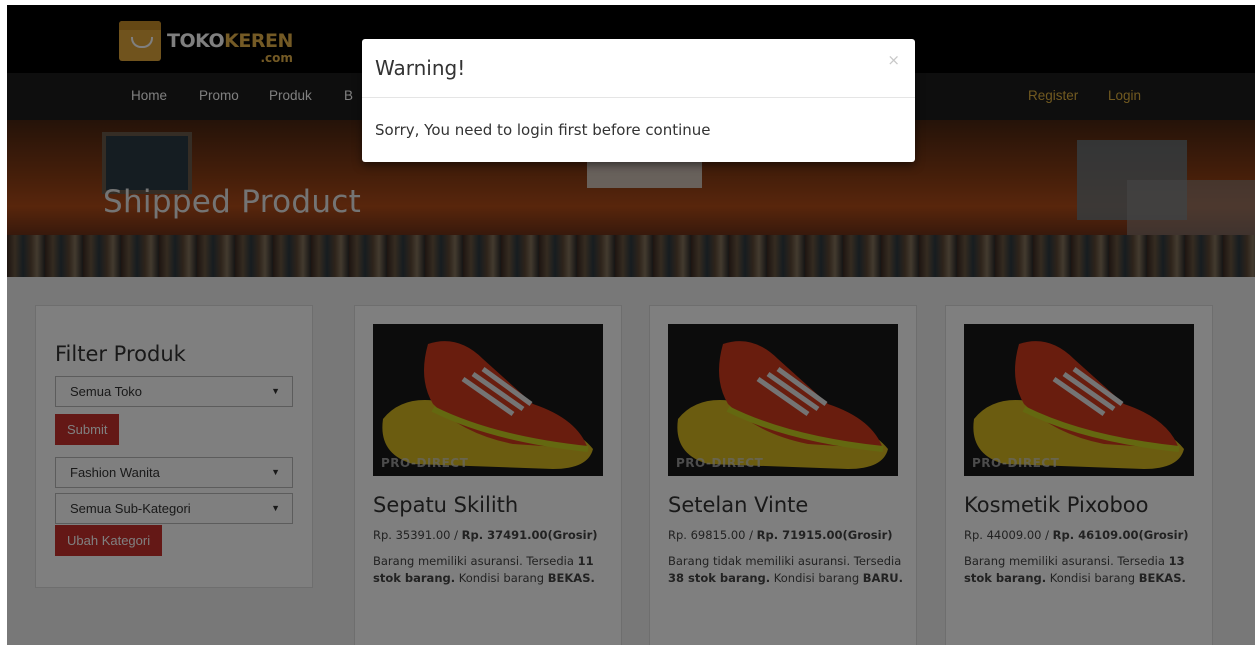 This screenshot has height=645, width=1260. Describe the element at coordinates (420, 68) in the screenshot. I see `modal-title: Warning!` at that location.